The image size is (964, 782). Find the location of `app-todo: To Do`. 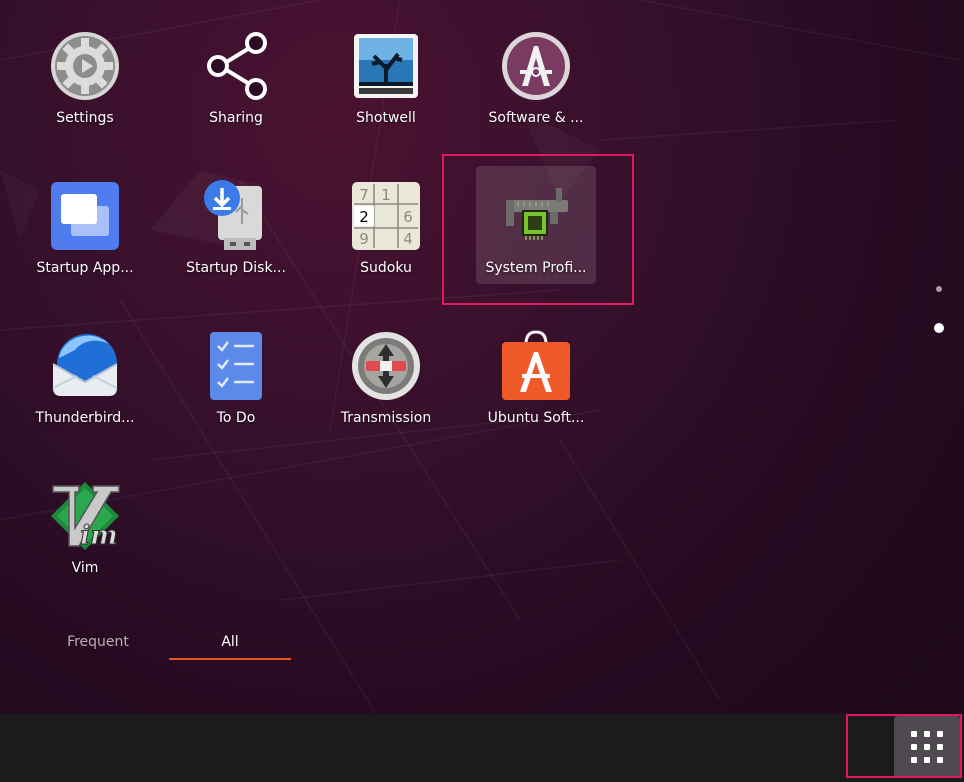

app-todo: To Do is located at coordinates (236, 375).